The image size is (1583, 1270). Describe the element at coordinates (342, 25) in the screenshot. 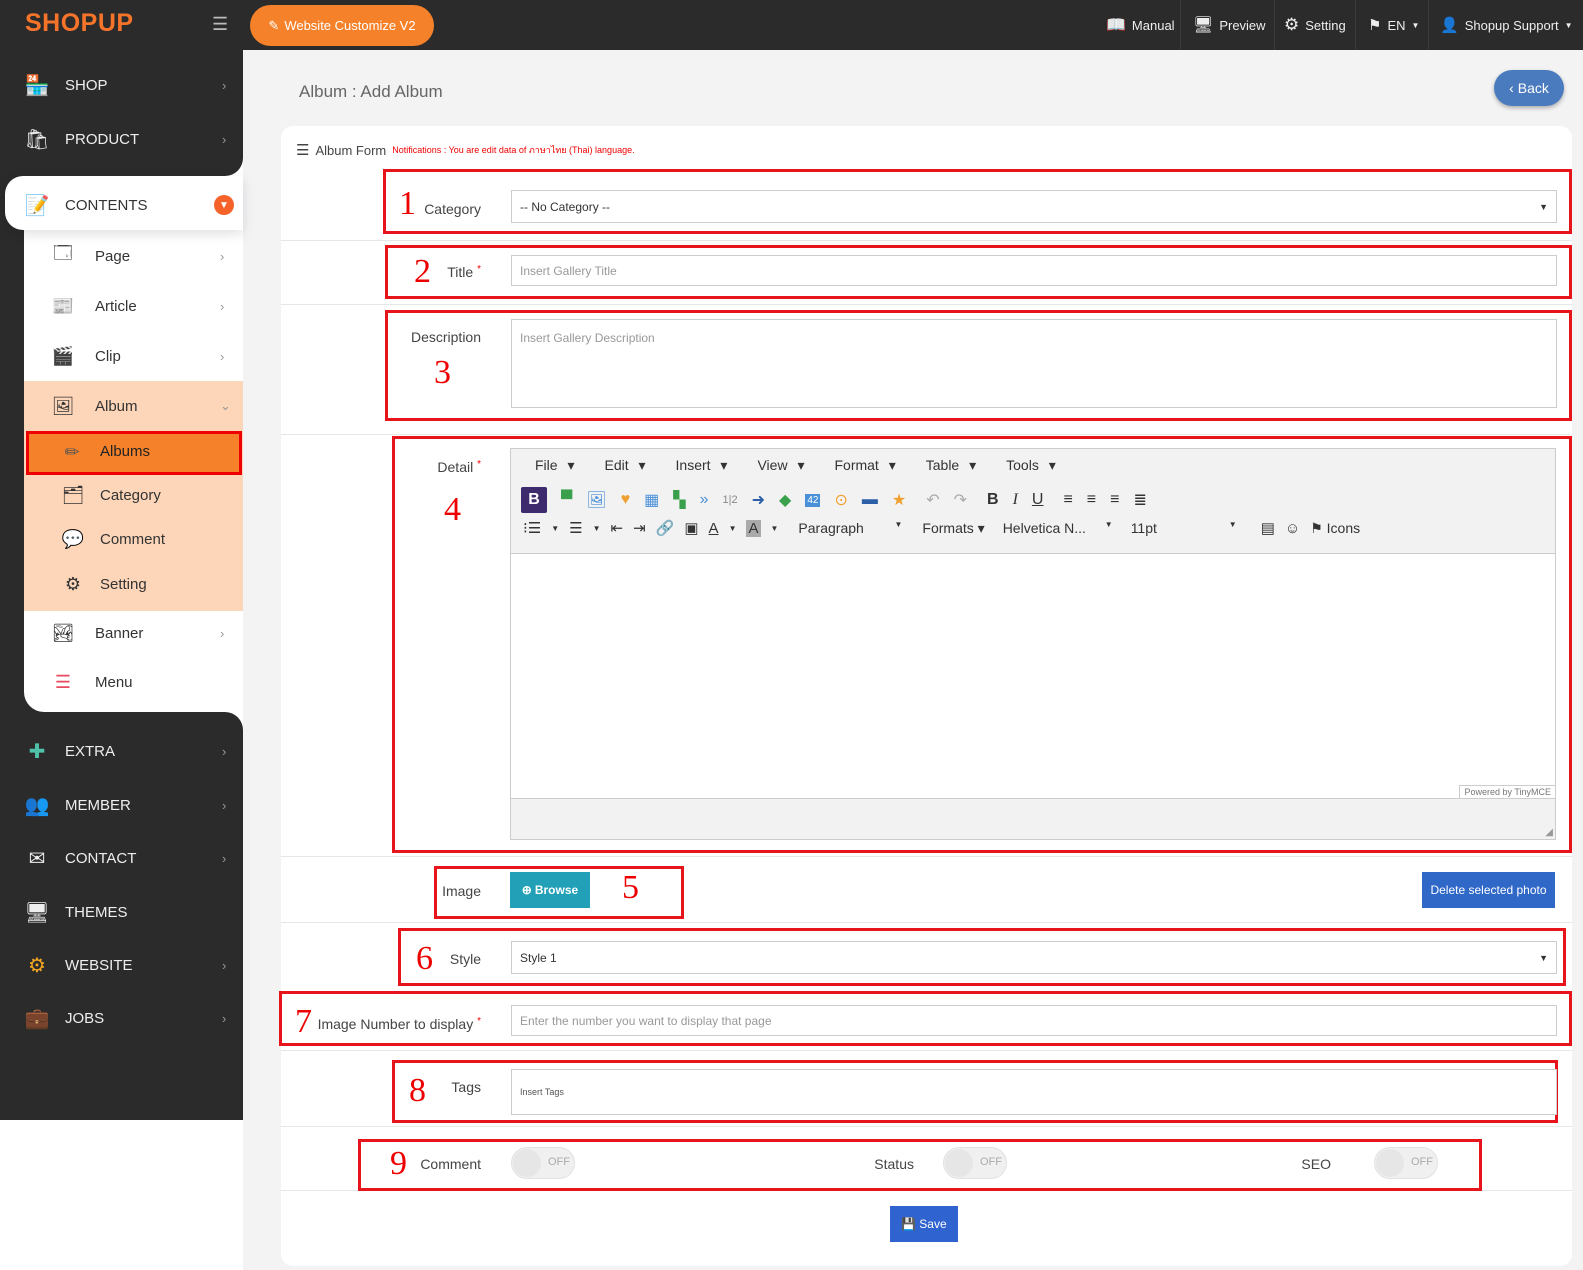

I see `website-customize-button: ✎ Website Customize V2` at that location.